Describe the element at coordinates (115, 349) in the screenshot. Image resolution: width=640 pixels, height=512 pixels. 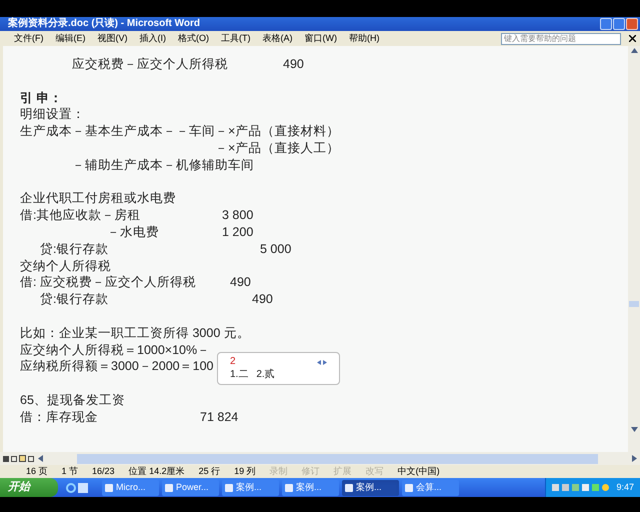
I see `document-text: 应交纳个人所得税＝1000×10%－` at that location.